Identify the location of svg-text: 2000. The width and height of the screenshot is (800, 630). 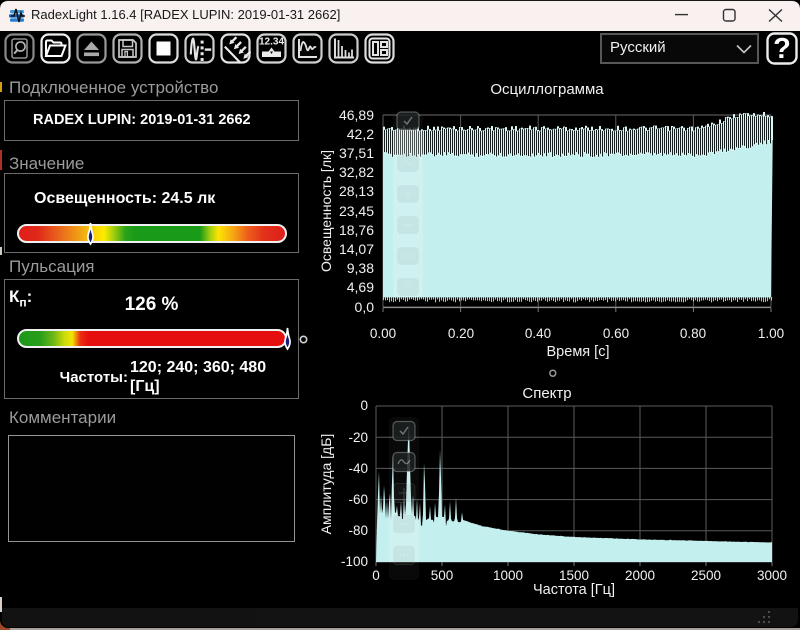
(640, 575).